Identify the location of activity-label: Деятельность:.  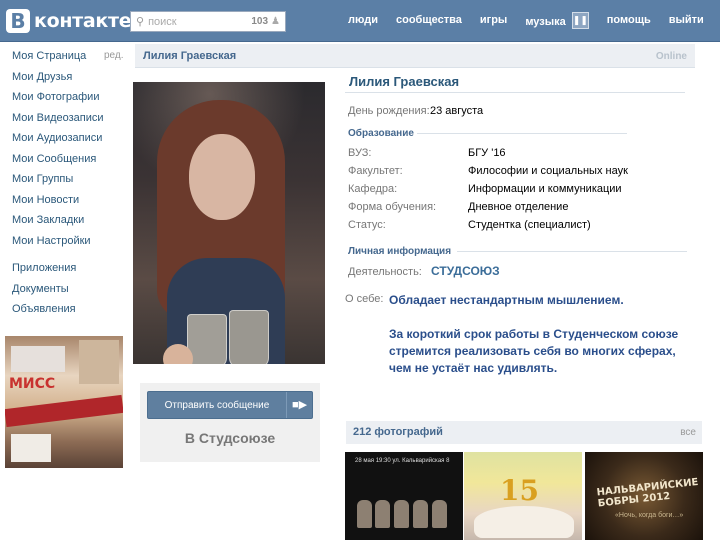
(385, 272).